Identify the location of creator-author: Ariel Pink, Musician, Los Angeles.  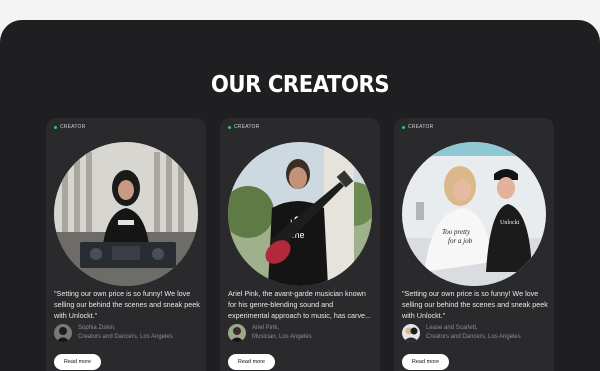
(270, 333).